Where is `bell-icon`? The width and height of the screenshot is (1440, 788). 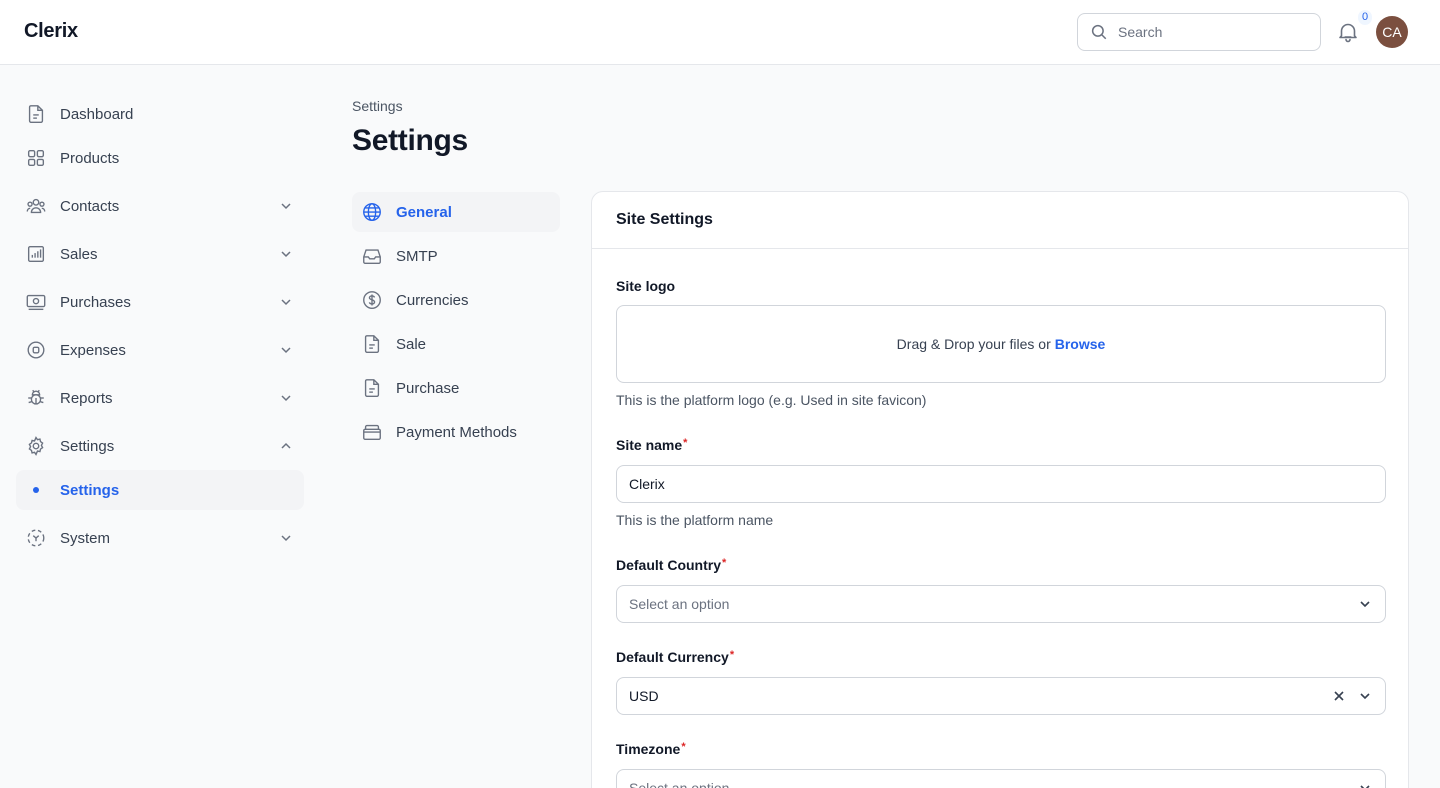
bell-icon is located at coordinates (1348, 32).